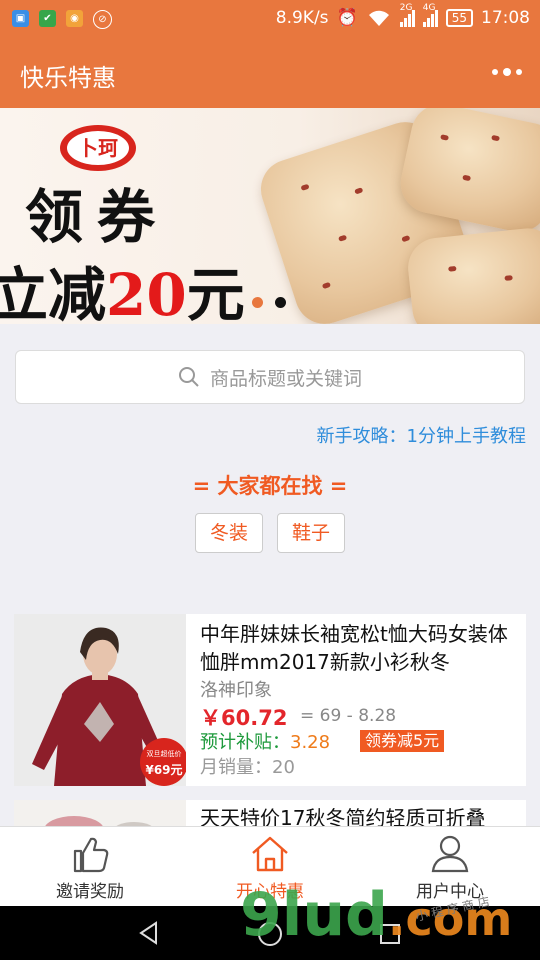  What do you see at coordinates (53, 292) in the screenshot?
I see `banner-prefix: 立减` at bounding box center [53, 292].